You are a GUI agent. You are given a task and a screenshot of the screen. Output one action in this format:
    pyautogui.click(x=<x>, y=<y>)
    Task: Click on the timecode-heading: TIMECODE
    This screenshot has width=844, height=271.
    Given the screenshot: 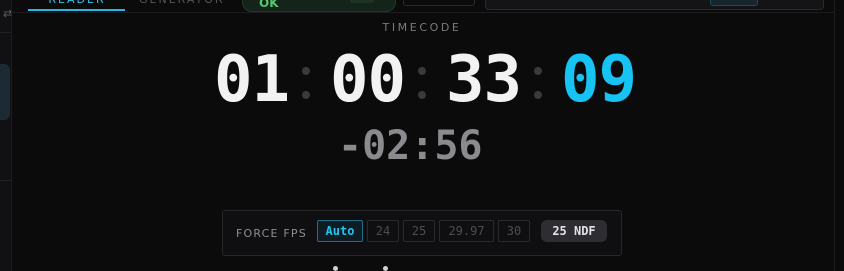 What is the action you would take?
    pyautogui.click(x=422, y=27)
    